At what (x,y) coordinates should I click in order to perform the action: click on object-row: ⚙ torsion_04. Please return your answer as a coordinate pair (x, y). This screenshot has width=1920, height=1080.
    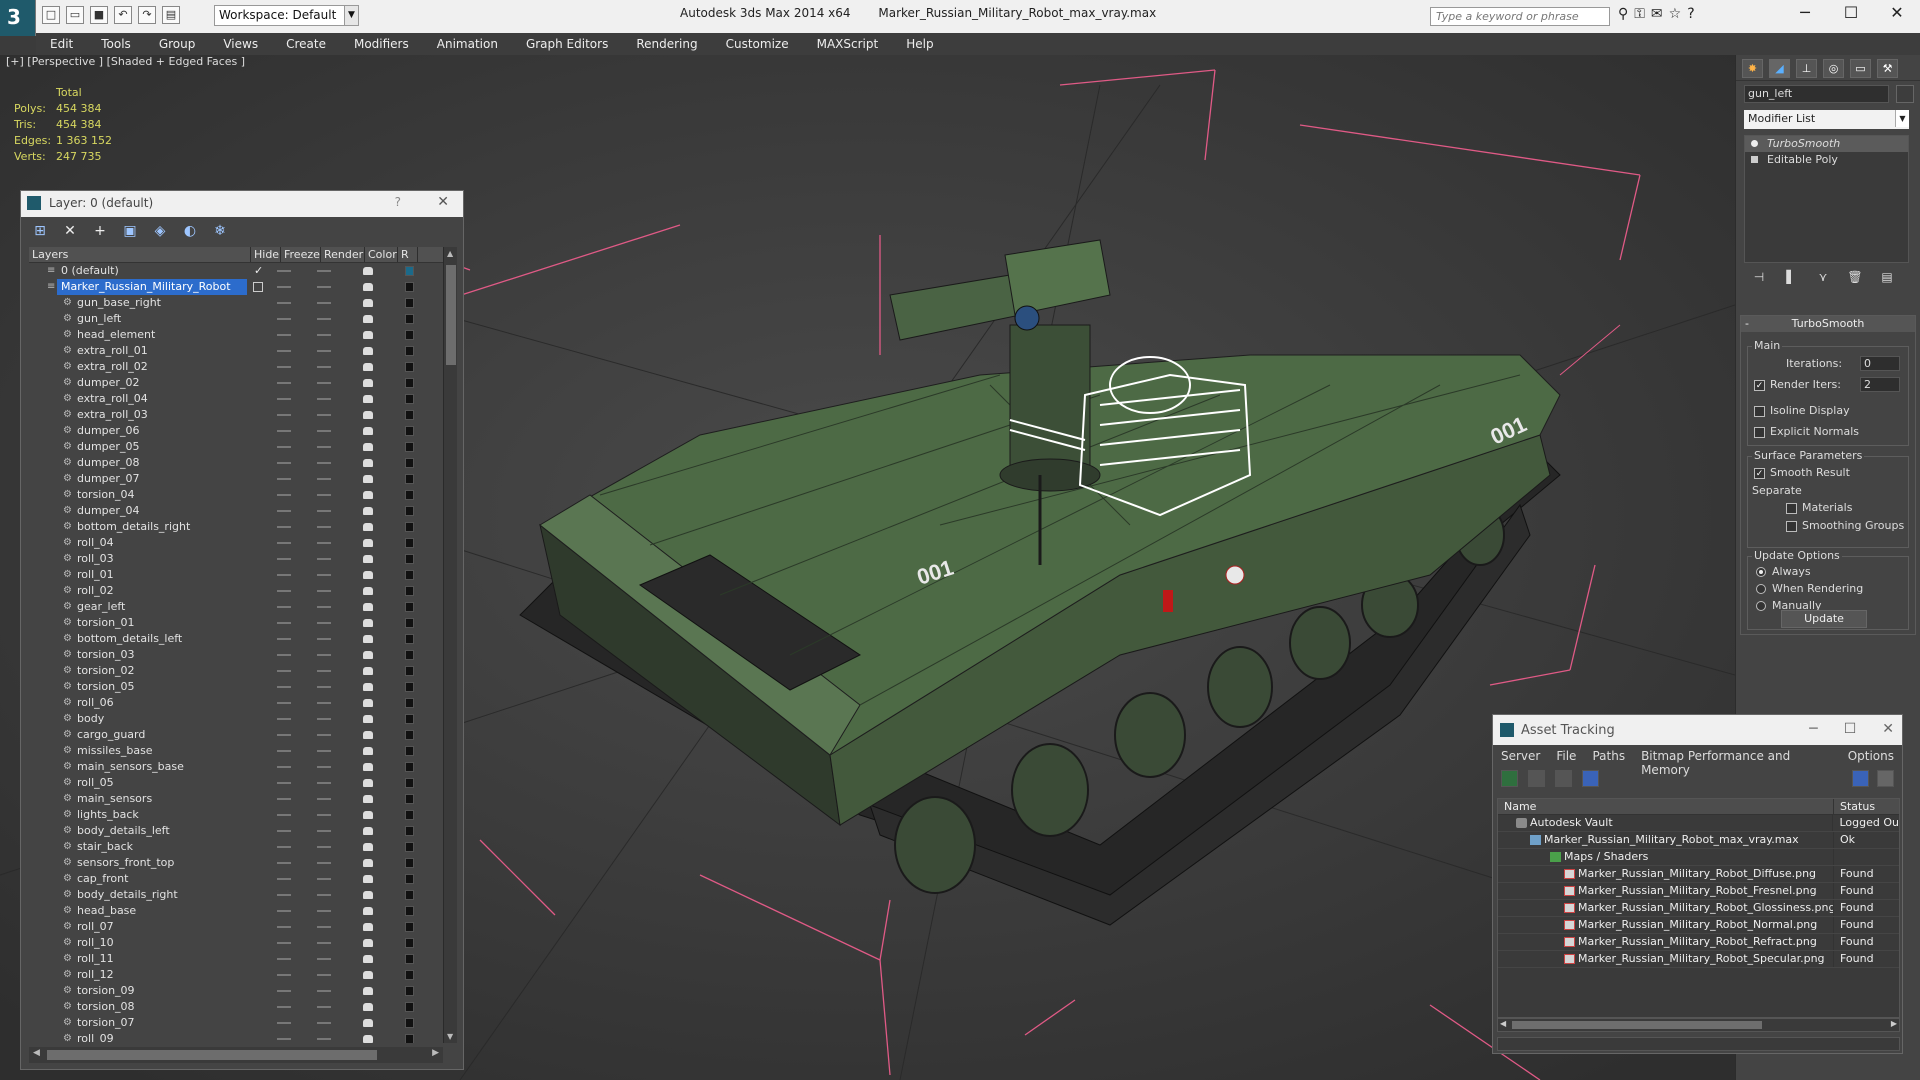
    Looking at the image, I should click on (236, 495).